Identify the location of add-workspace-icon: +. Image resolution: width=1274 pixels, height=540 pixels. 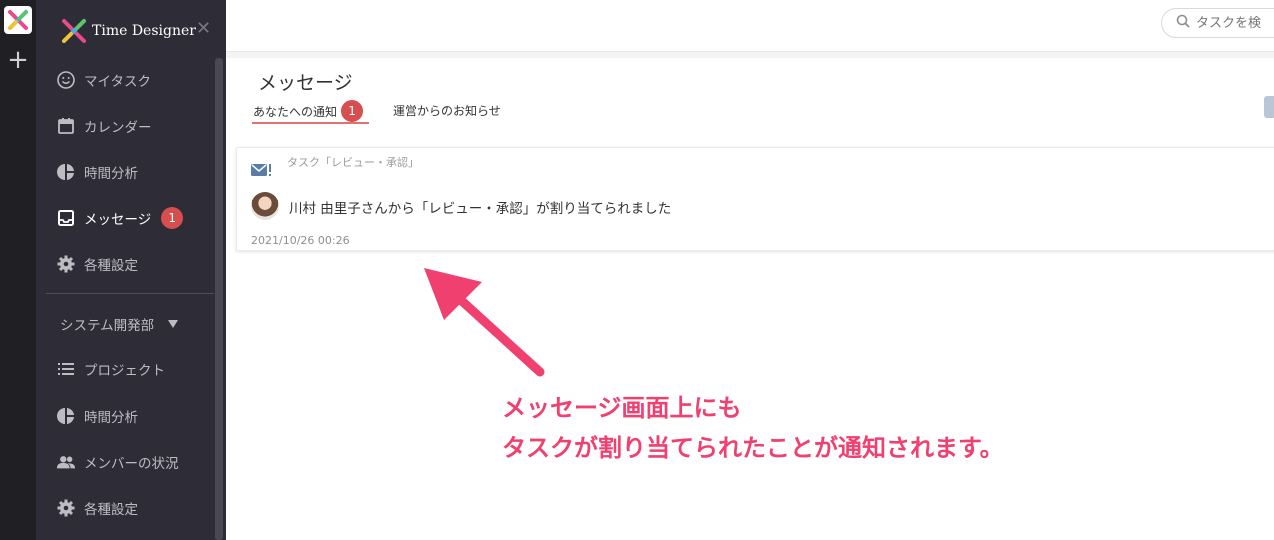
(18, 60).